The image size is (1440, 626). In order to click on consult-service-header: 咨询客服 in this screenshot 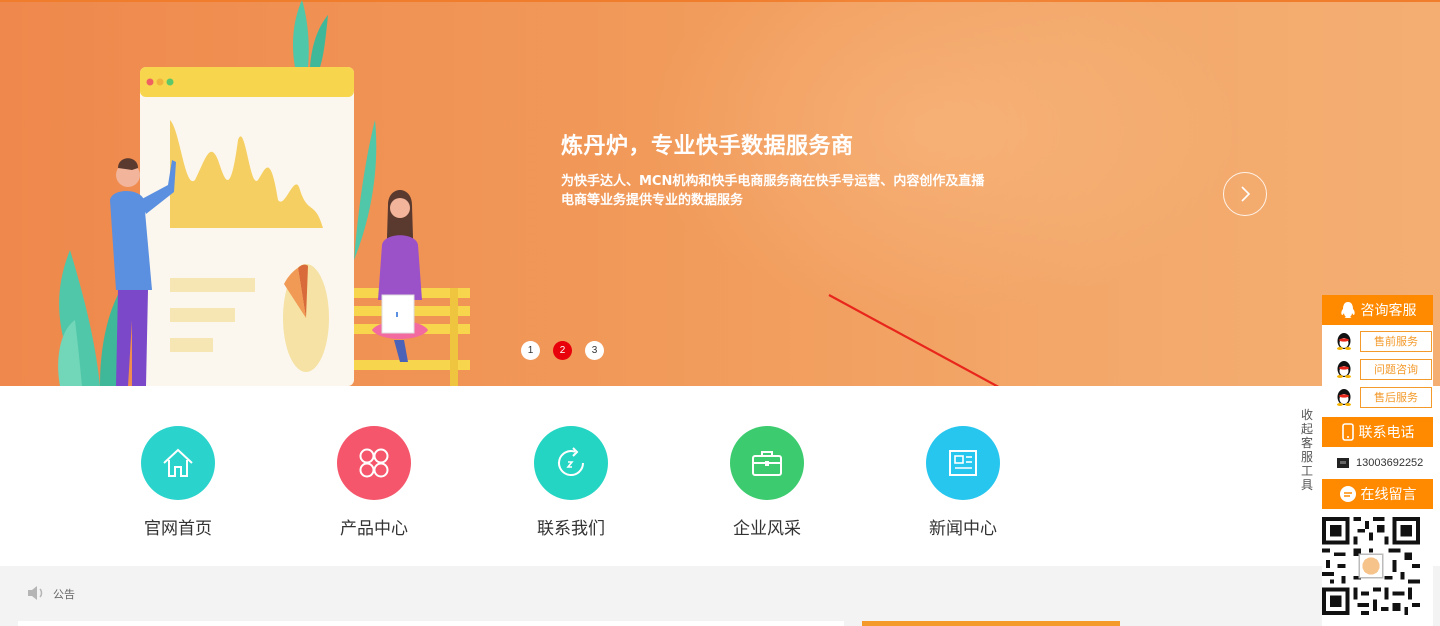, I will do `click(1377, 310)`.